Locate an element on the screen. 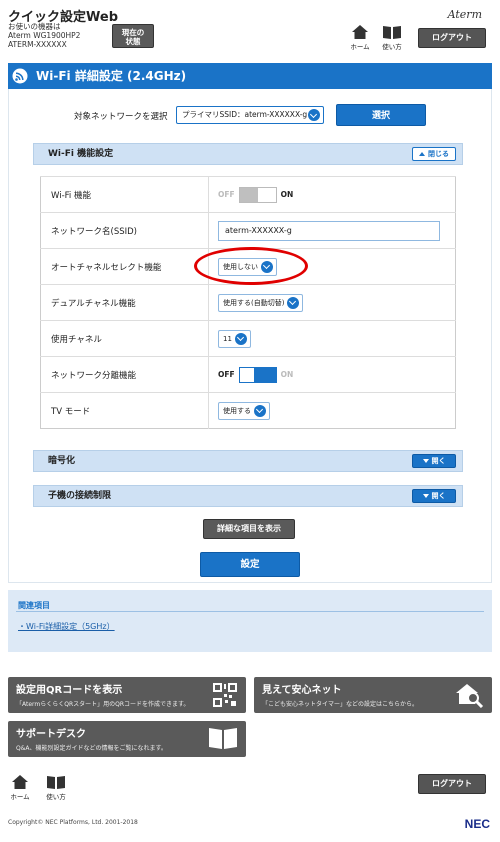 The image size is (500, 842). row-label: 使用チャネル is located at coordinates (124, 338).